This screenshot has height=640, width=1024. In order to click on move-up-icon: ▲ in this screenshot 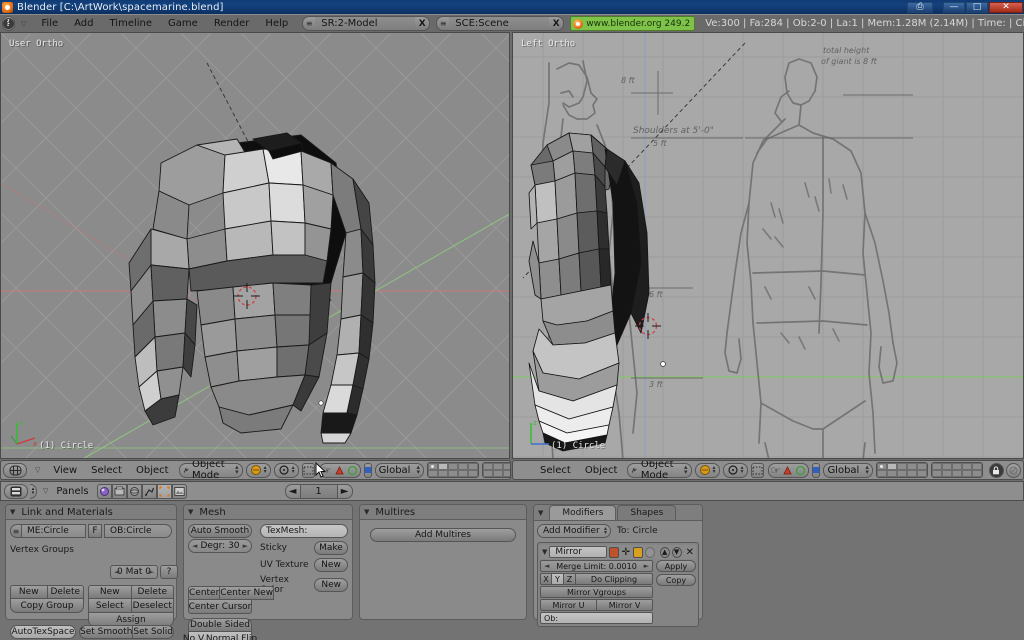, I will do `click(664, 552)`.